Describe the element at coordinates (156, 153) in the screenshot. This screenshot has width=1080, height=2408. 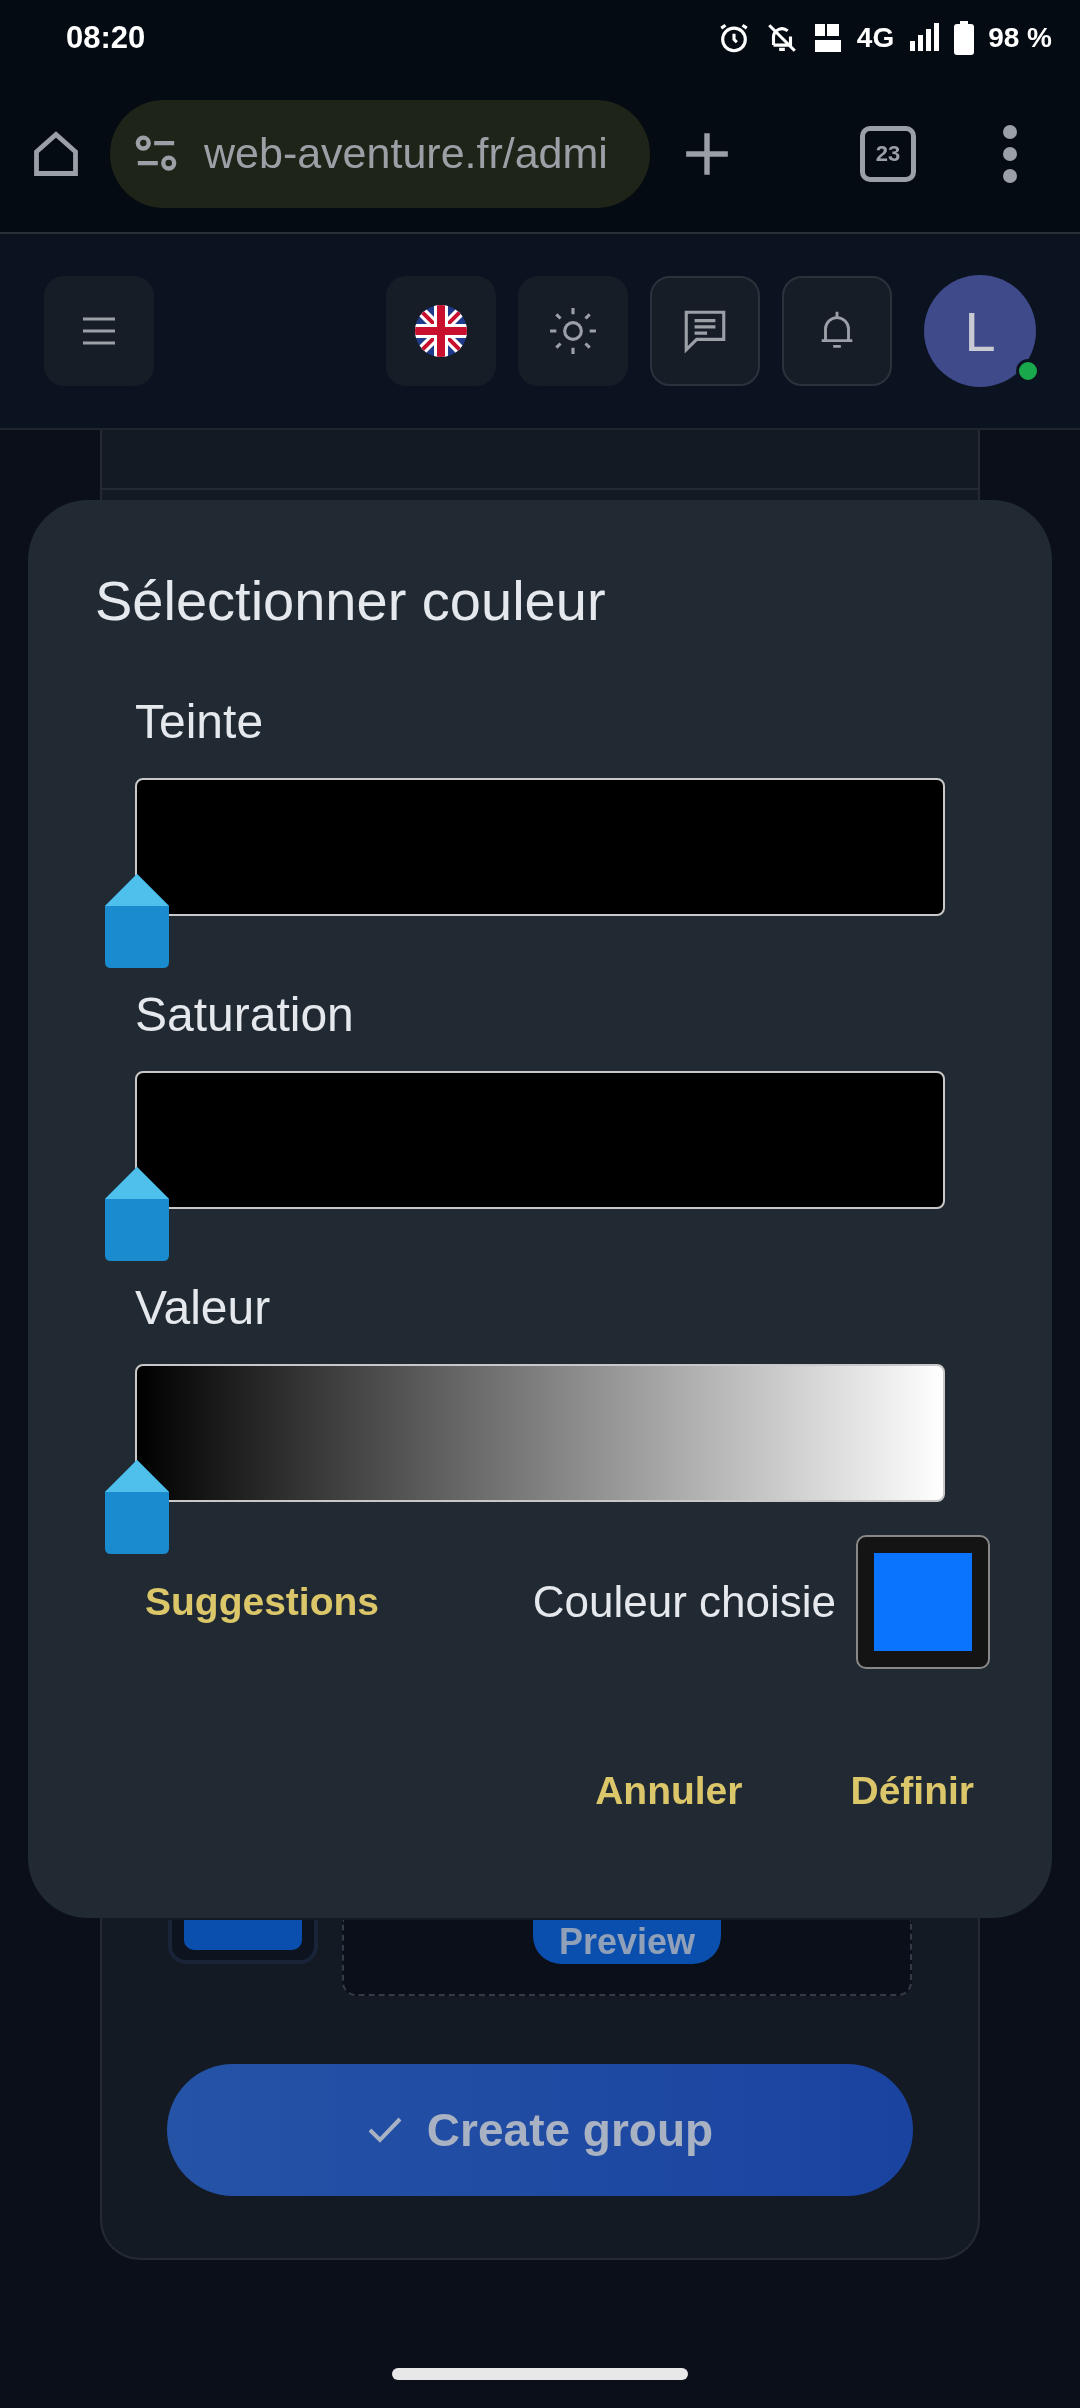
I see `site-settings-icon` at that location.